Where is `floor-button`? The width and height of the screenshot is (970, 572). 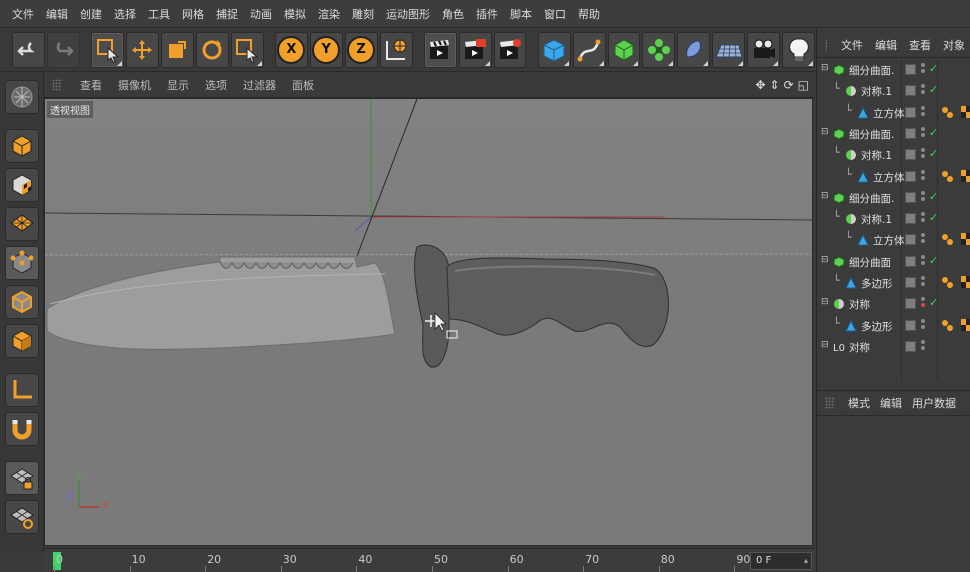
floor-button is located at coordinates (729, 49).